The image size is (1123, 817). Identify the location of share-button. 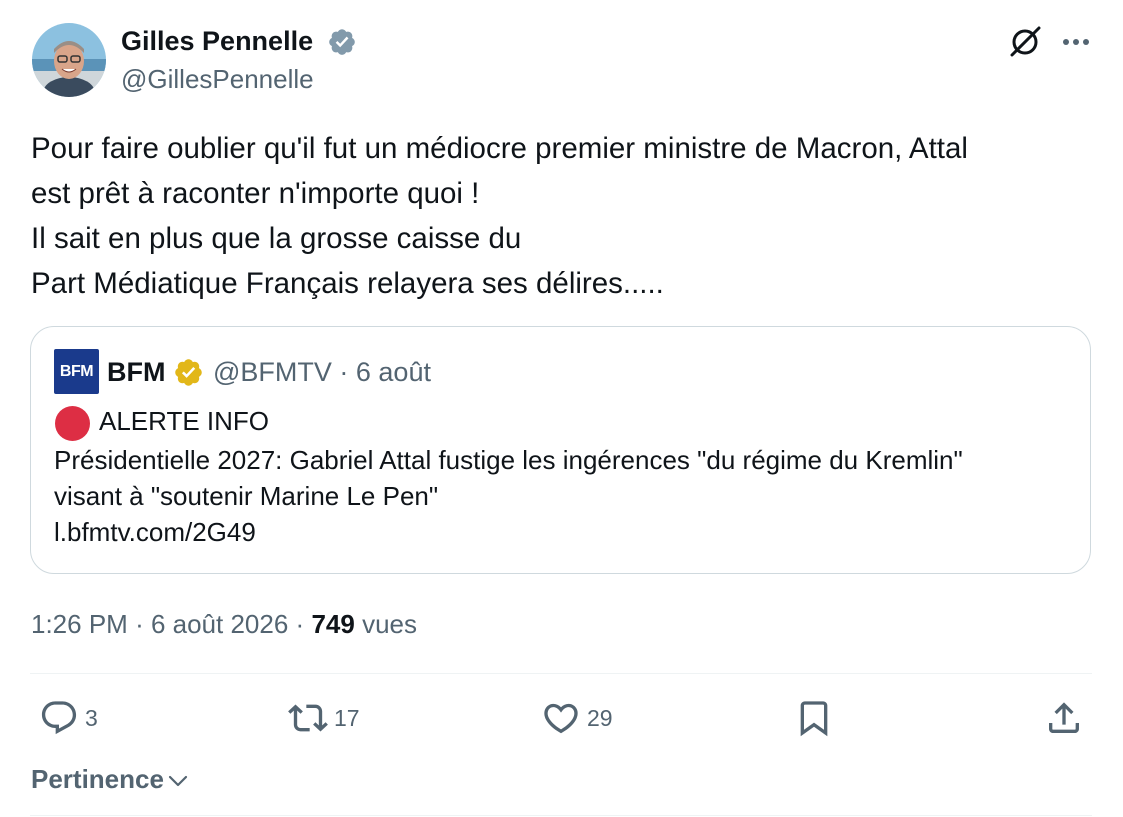
(1064, 718).